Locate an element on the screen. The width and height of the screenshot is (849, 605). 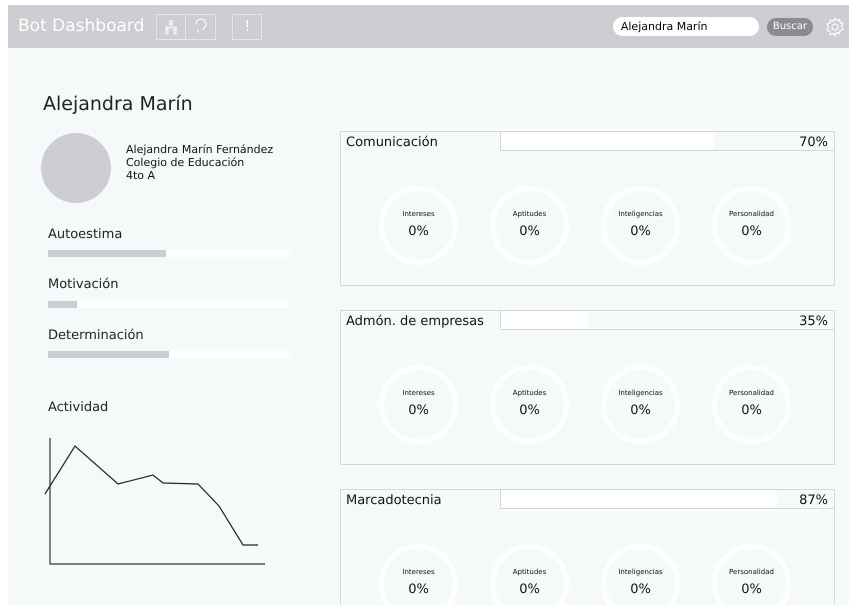
activity-title: Actividad is located at coordinates (78, 408).